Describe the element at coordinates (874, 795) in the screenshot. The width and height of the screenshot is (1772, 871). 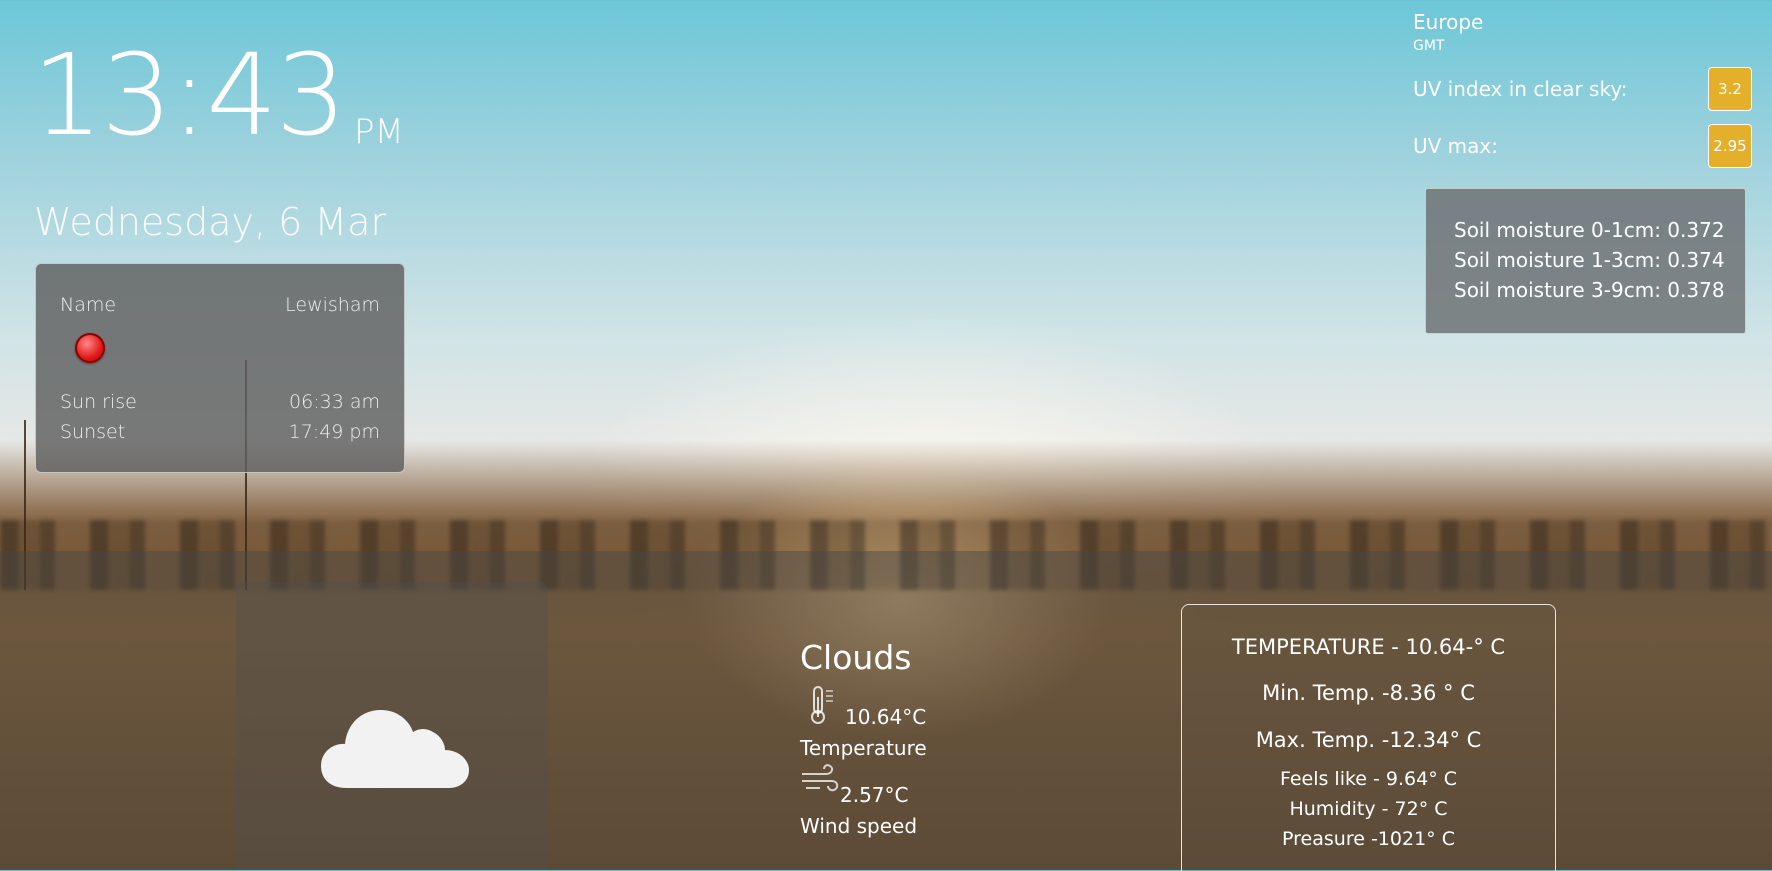
I see `wind-speed-value: 2.57°C` at that location.